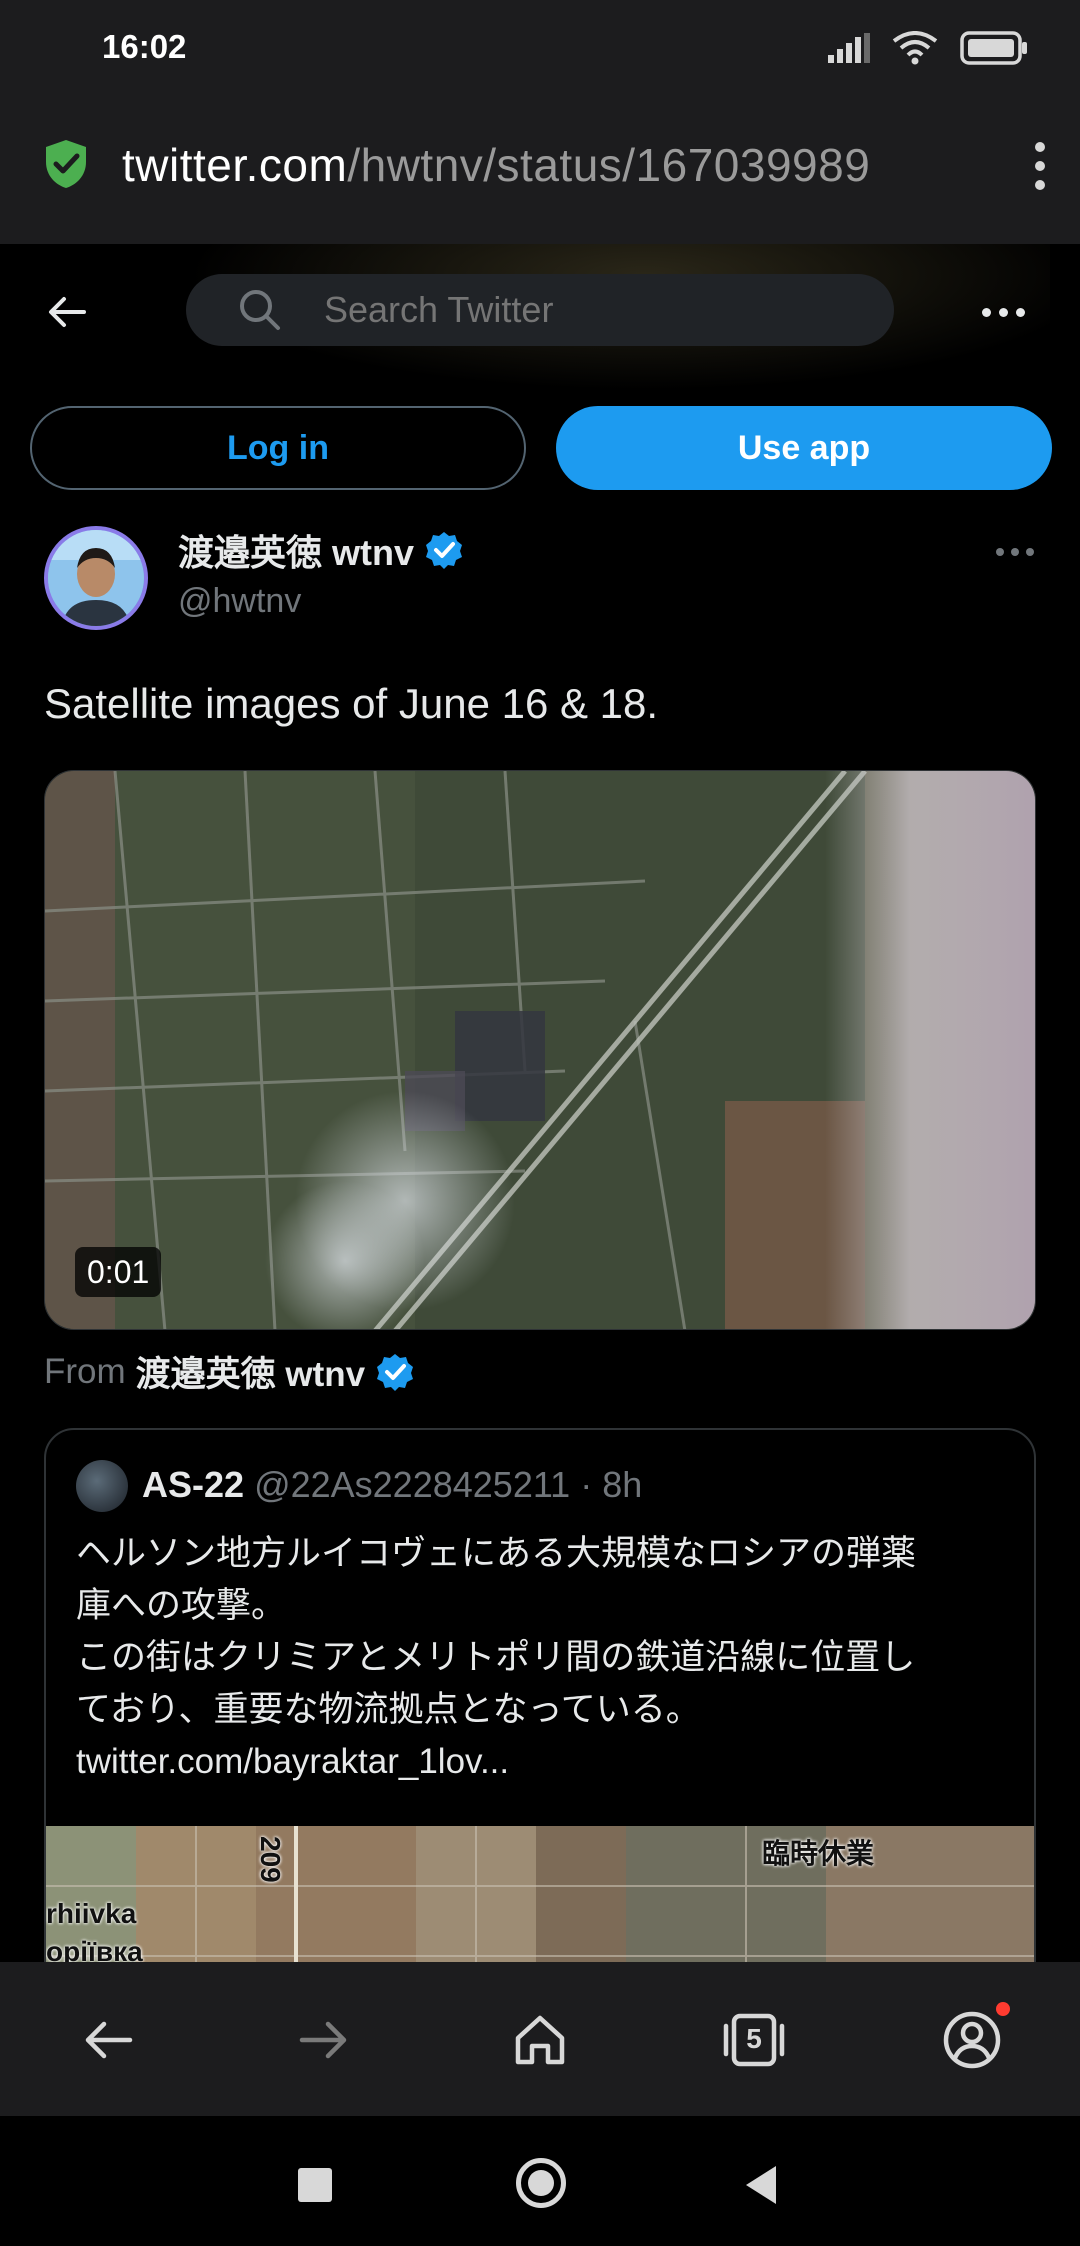 The width and height of the screenshot is (1080, 2246). I want to click on use-app-button: Use app, so click(804, 448).